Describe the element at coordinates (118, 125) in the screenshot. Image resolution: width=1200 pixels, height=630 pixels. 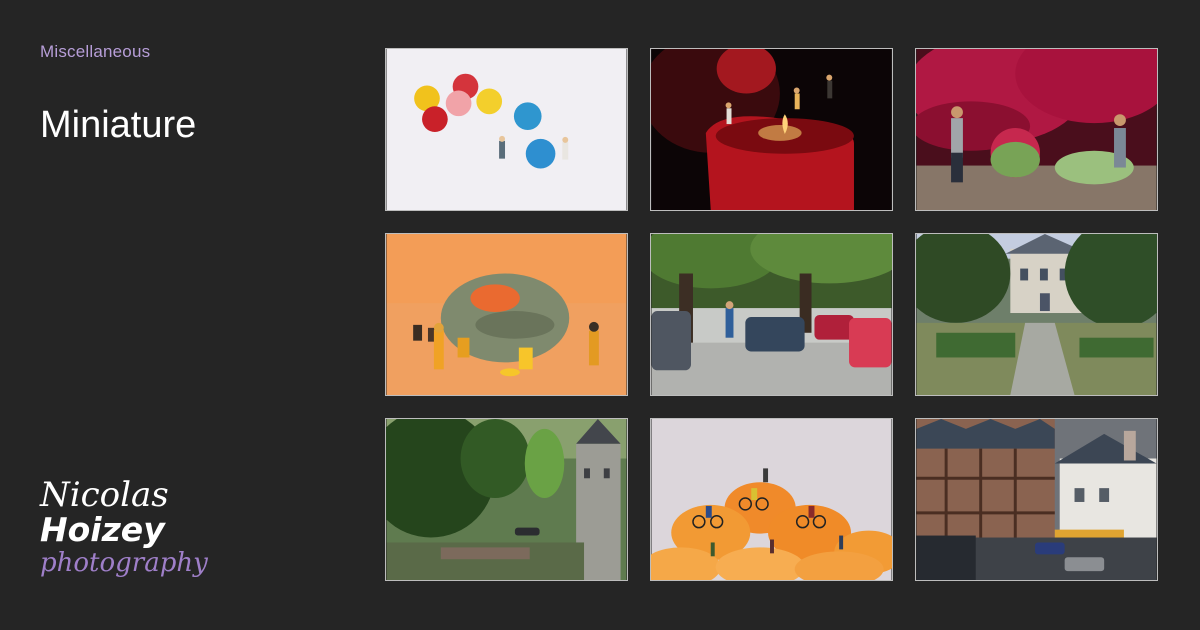
I see `page-title: Miniature` at that location.